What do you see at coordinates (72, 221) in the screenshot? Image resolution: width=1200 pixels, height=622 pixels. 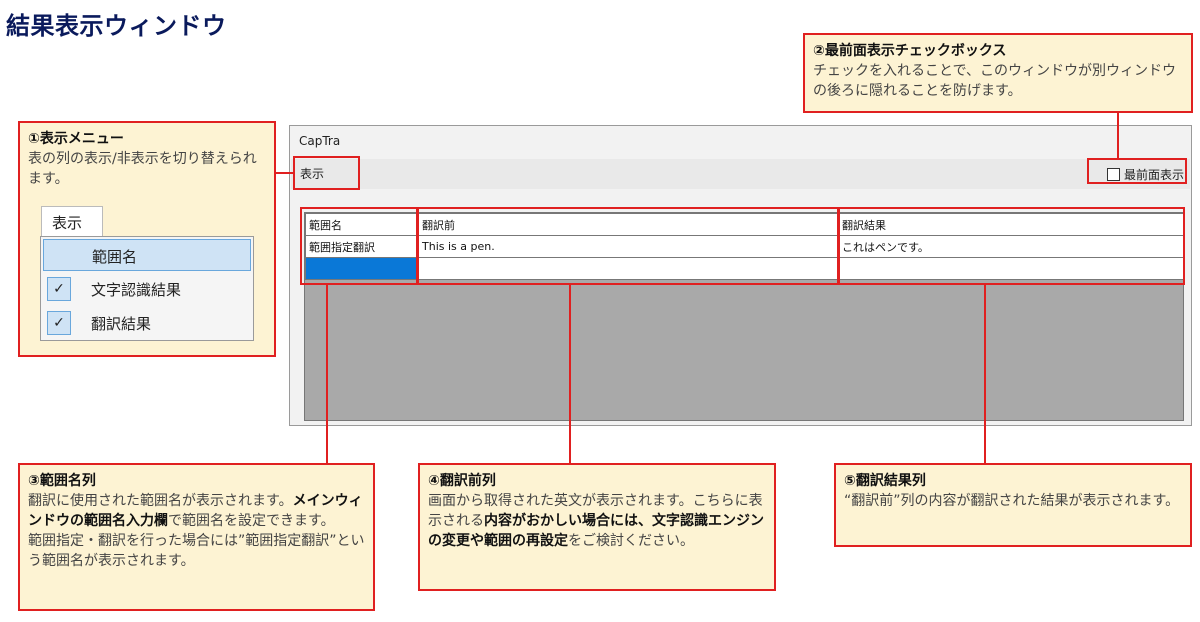 I see `mini-menu-tab: 表示` at bounding box center [72, 221].